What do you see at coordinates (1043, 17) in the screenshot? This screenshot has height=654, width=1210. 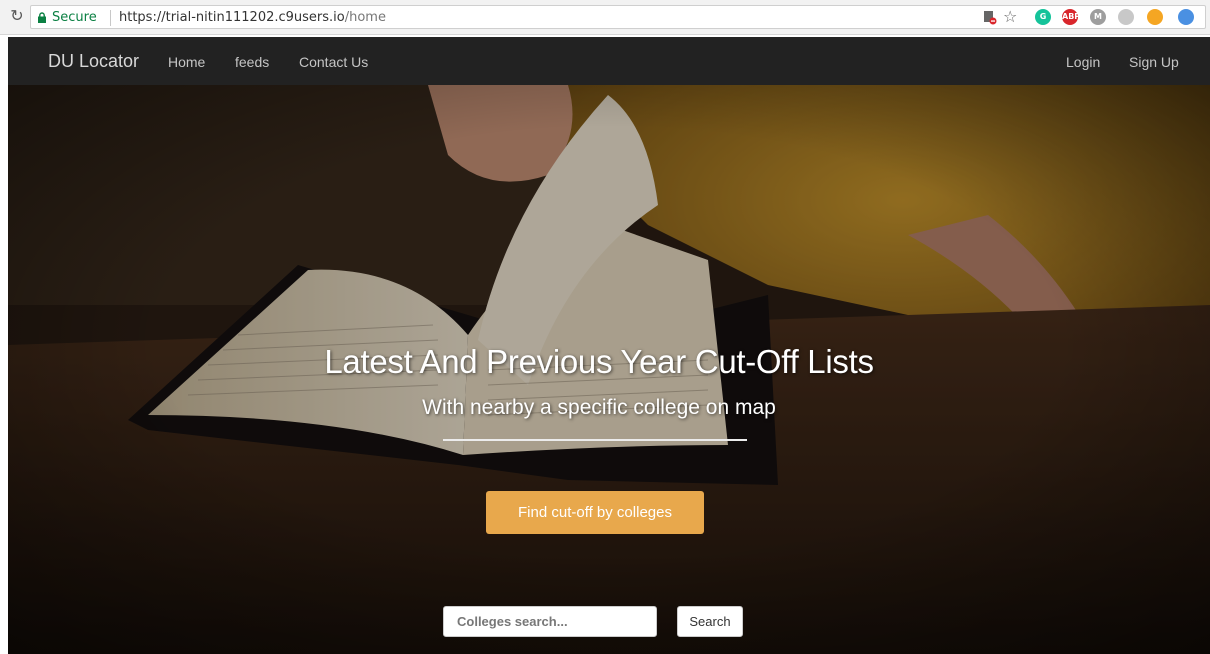 I see `grammarly-icon: G` at bounding box center [1043, 17].